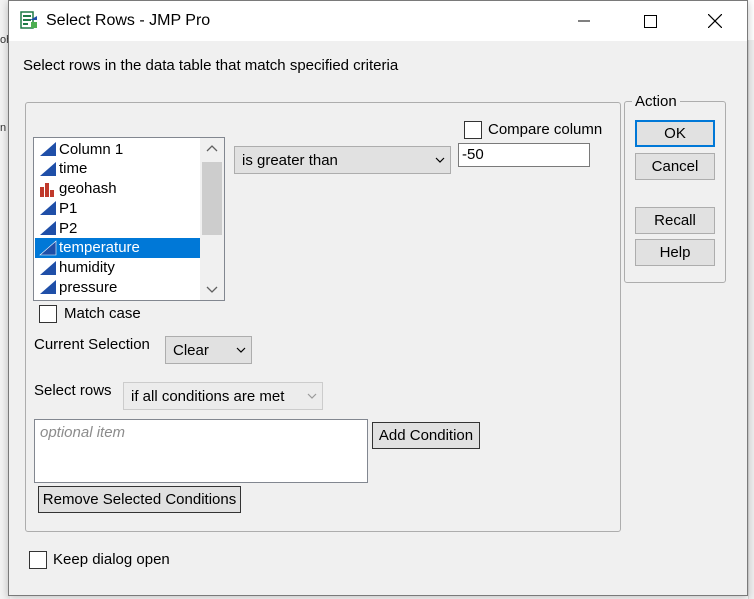 The height and width of the screenshot is (599, 754). Describe the element at coordinates (545, 129) in the screenshot. I see `compare-column-label: Compare column` at that location.